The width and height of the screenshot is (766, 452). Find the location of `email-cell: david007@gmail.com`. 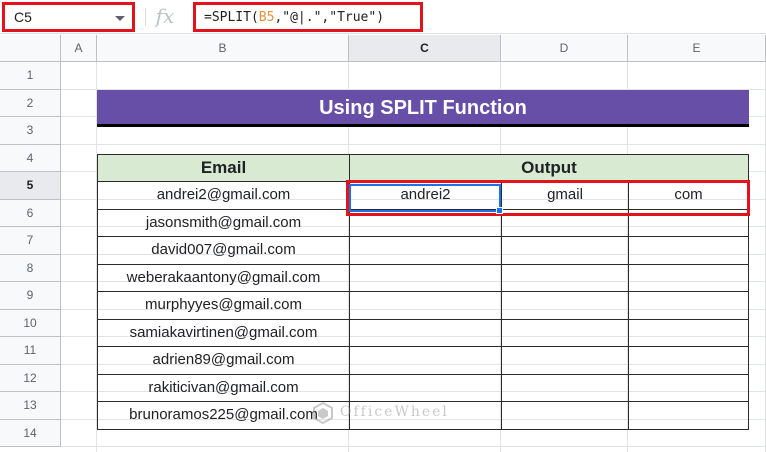

email-cell: david007@gmail.com is located at coordinates (223, 250).